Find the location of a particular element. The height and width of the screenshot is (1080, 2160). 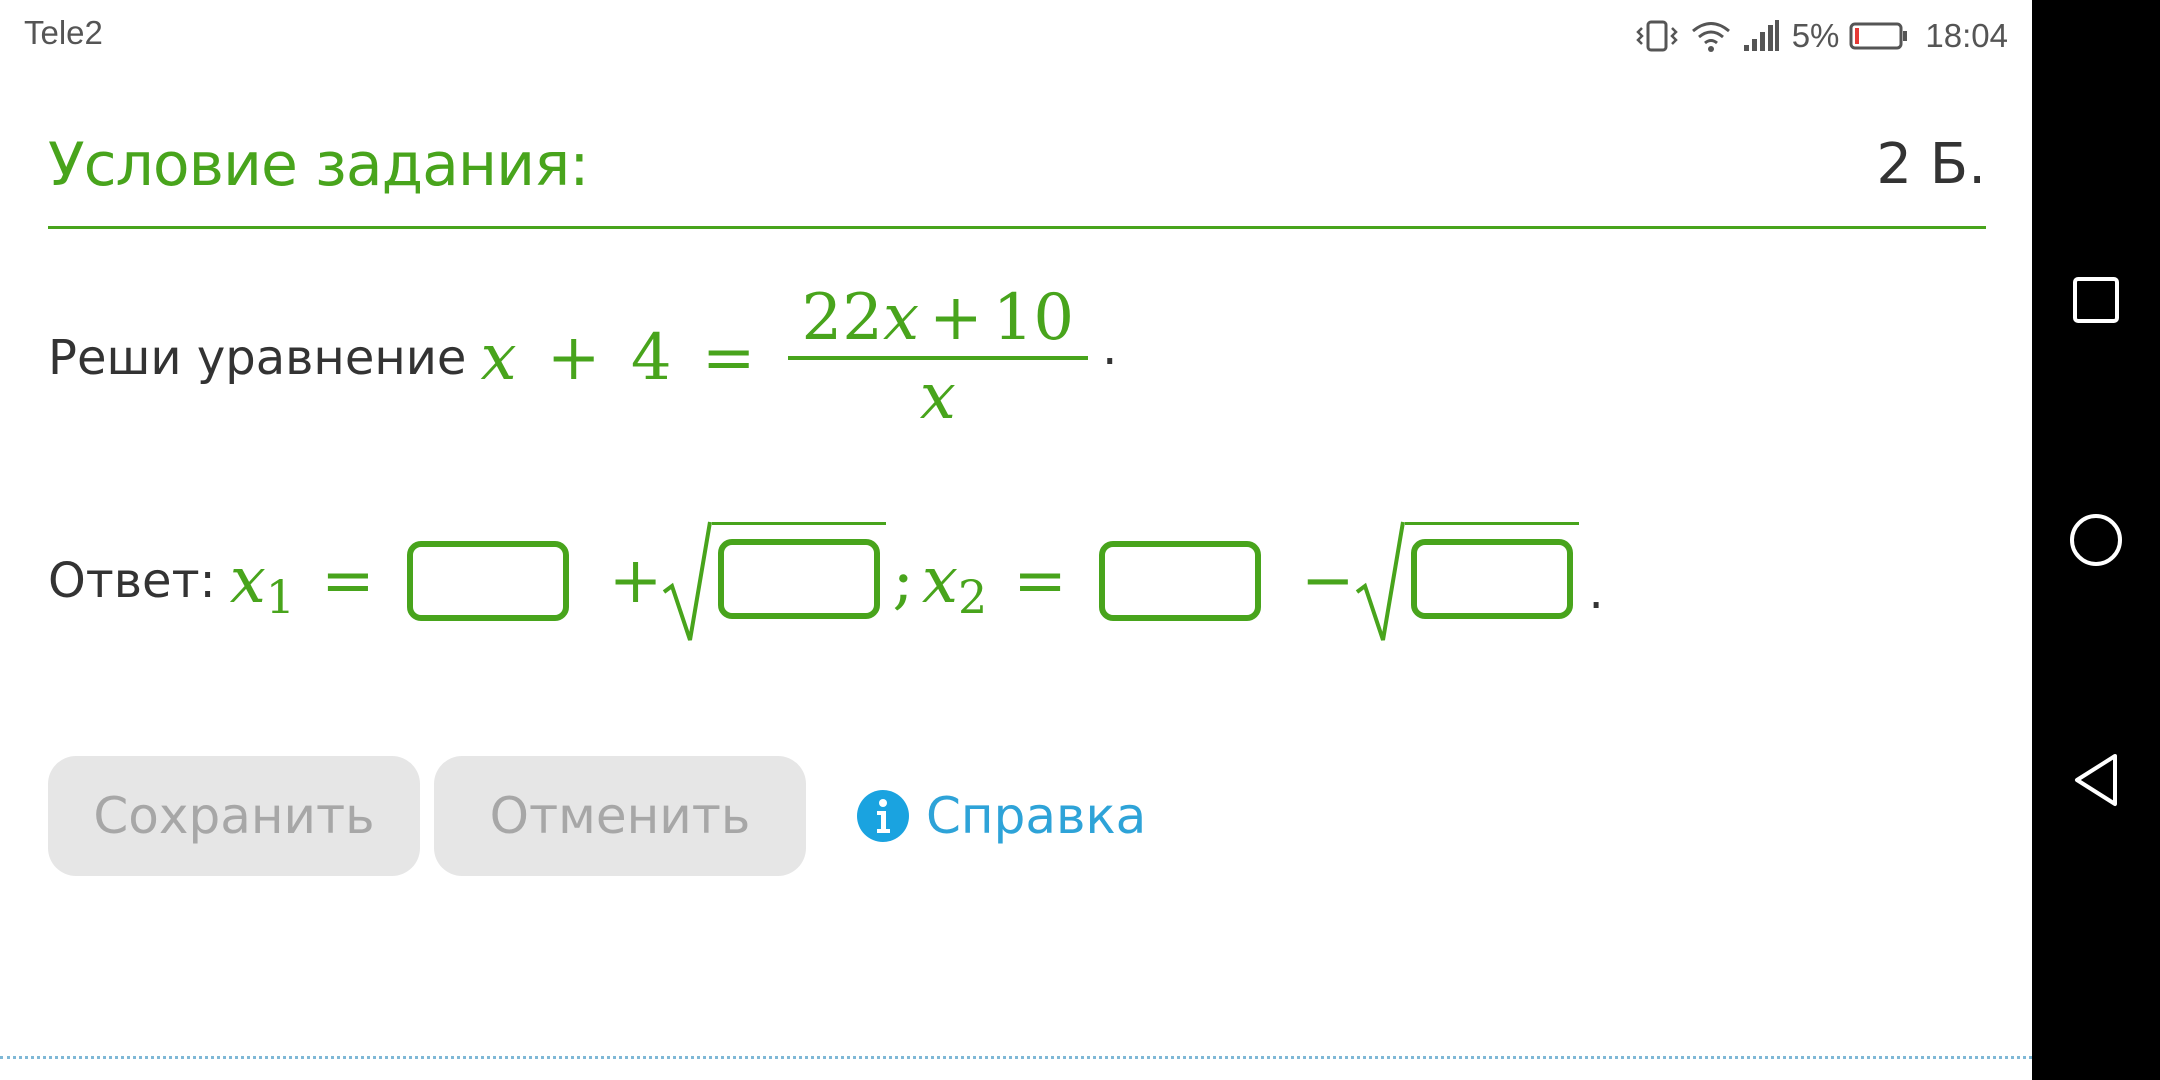

vibrate-icon is located at coordinates (1656, 36).